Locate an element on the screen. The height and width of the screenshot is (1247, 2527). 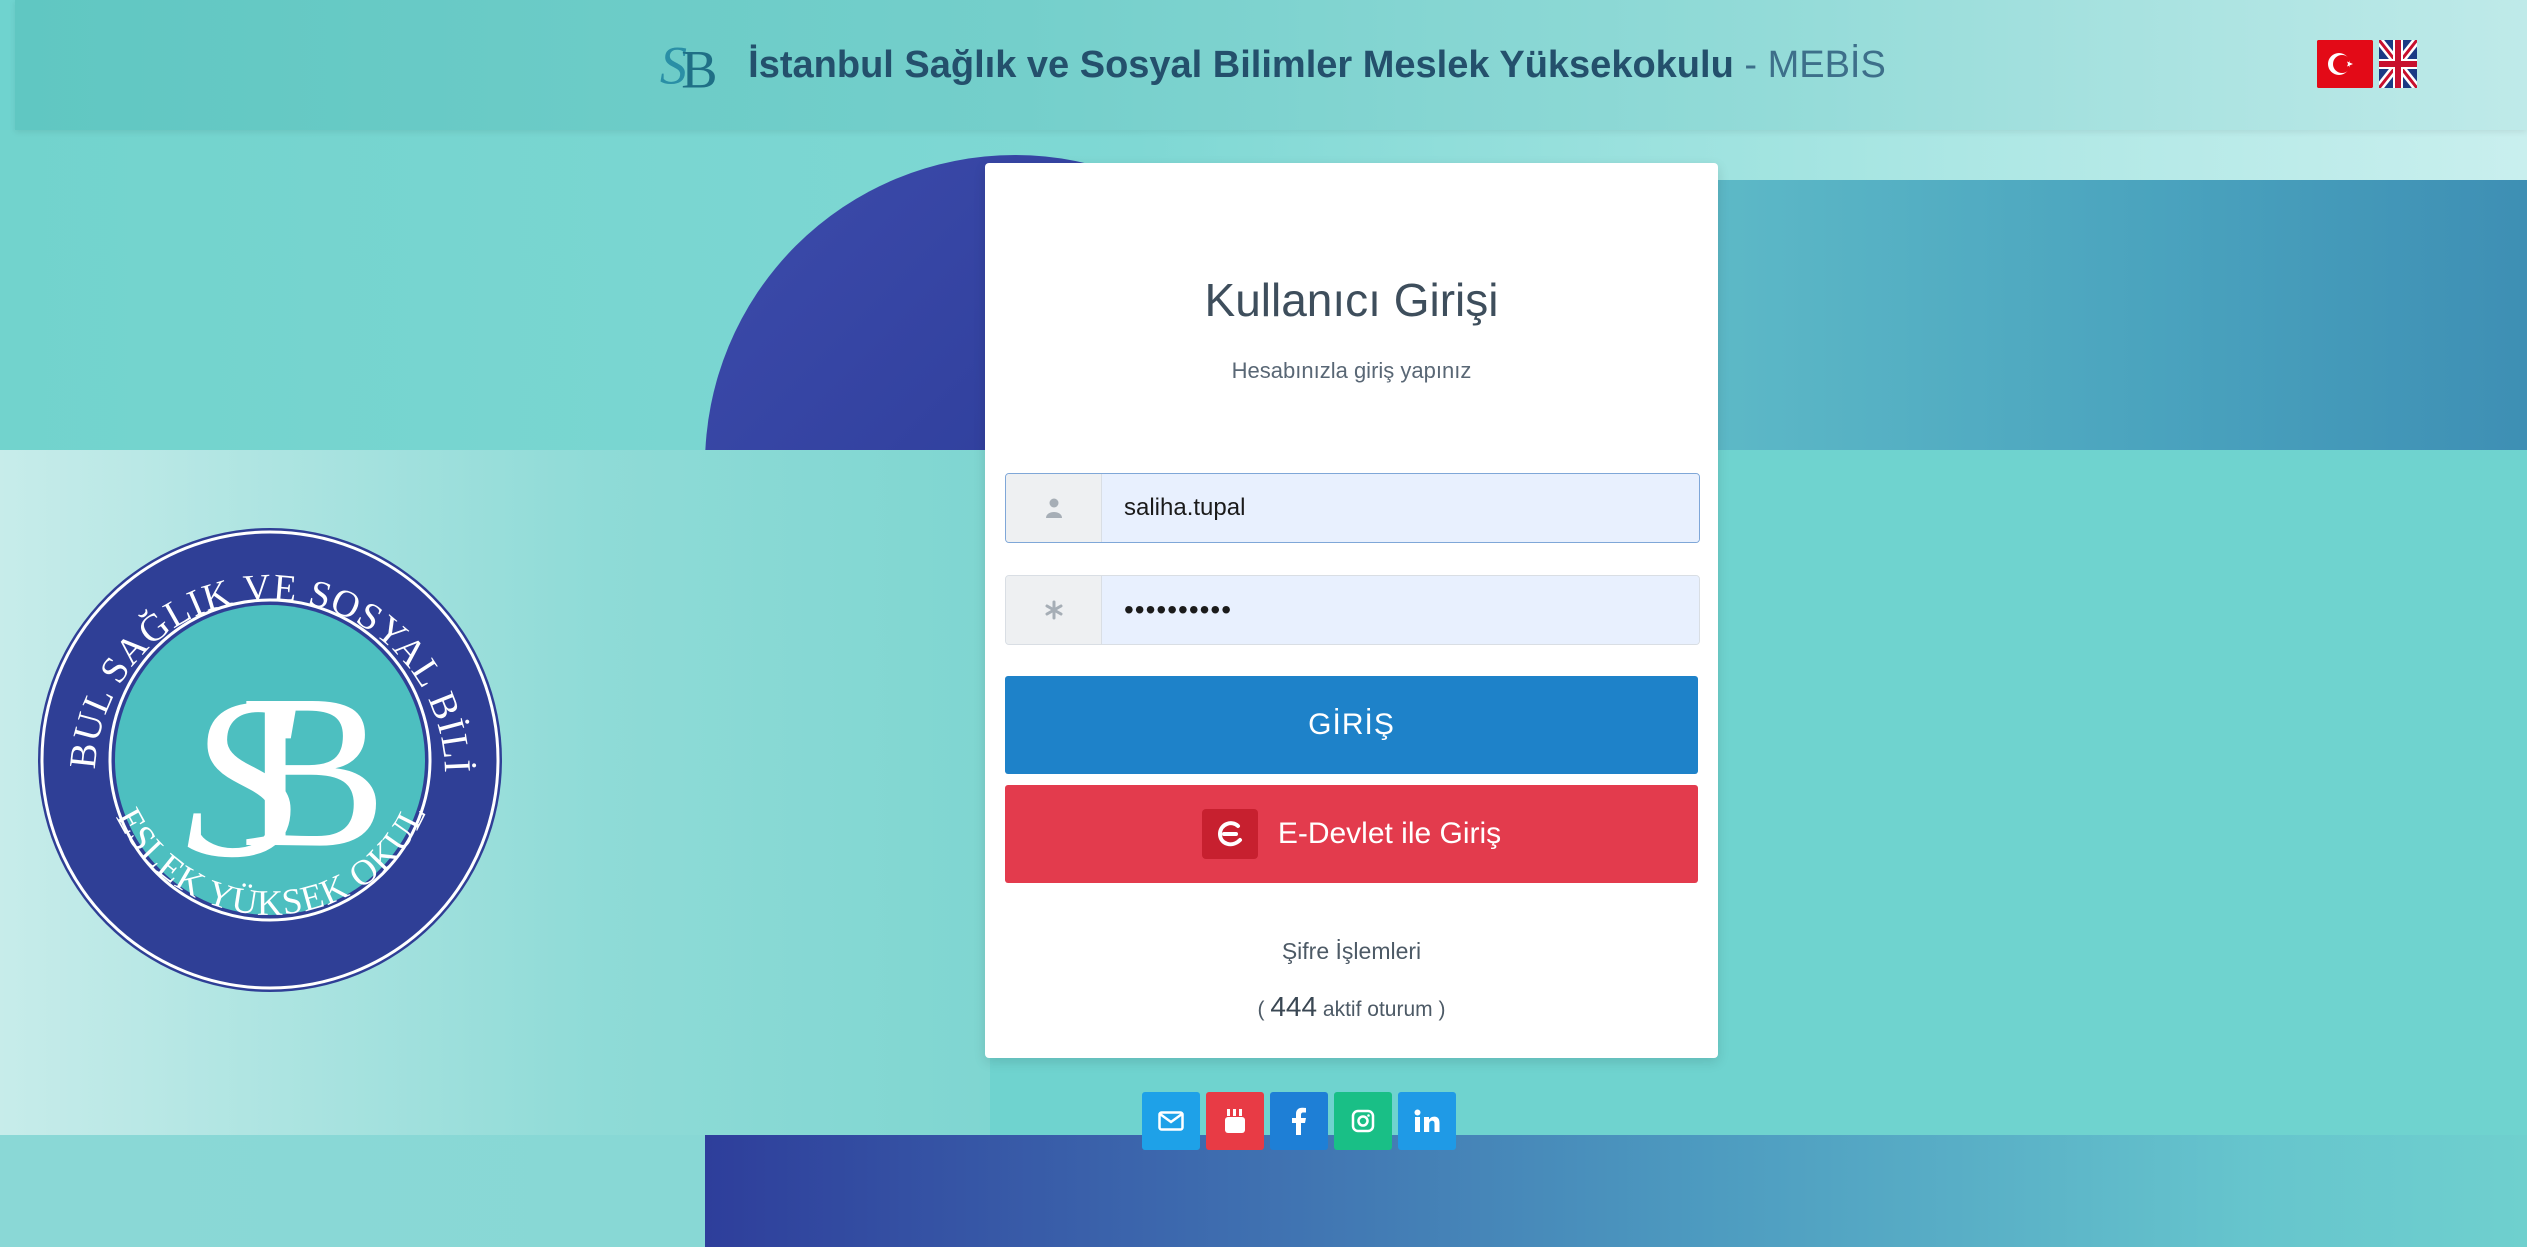
login-subtitle: Hesabınızla giriş yapınız is located at coordinates (1351, 370).